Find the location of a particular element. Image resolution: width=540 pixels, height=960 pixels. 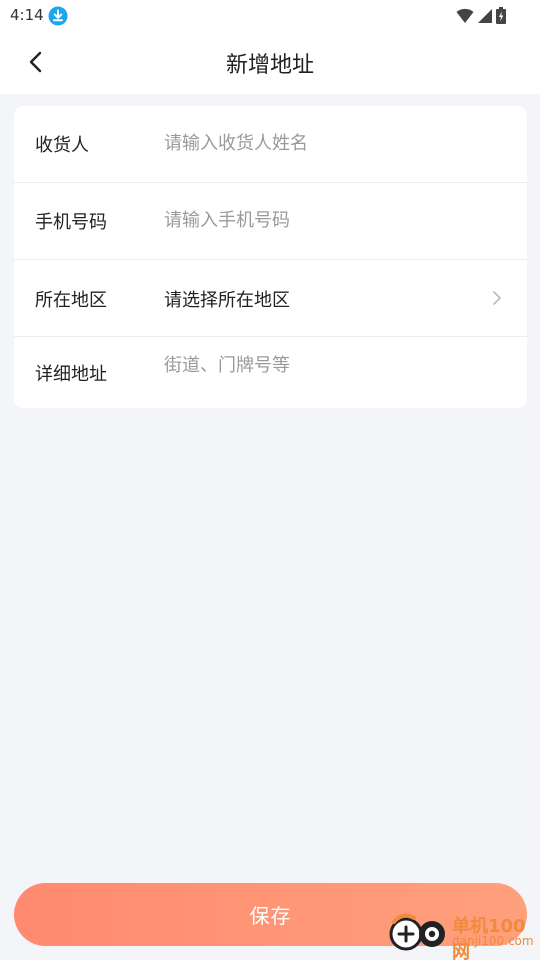

region-selector: 所在地区 请选择所在地区 is located at coordinates (270, 298).